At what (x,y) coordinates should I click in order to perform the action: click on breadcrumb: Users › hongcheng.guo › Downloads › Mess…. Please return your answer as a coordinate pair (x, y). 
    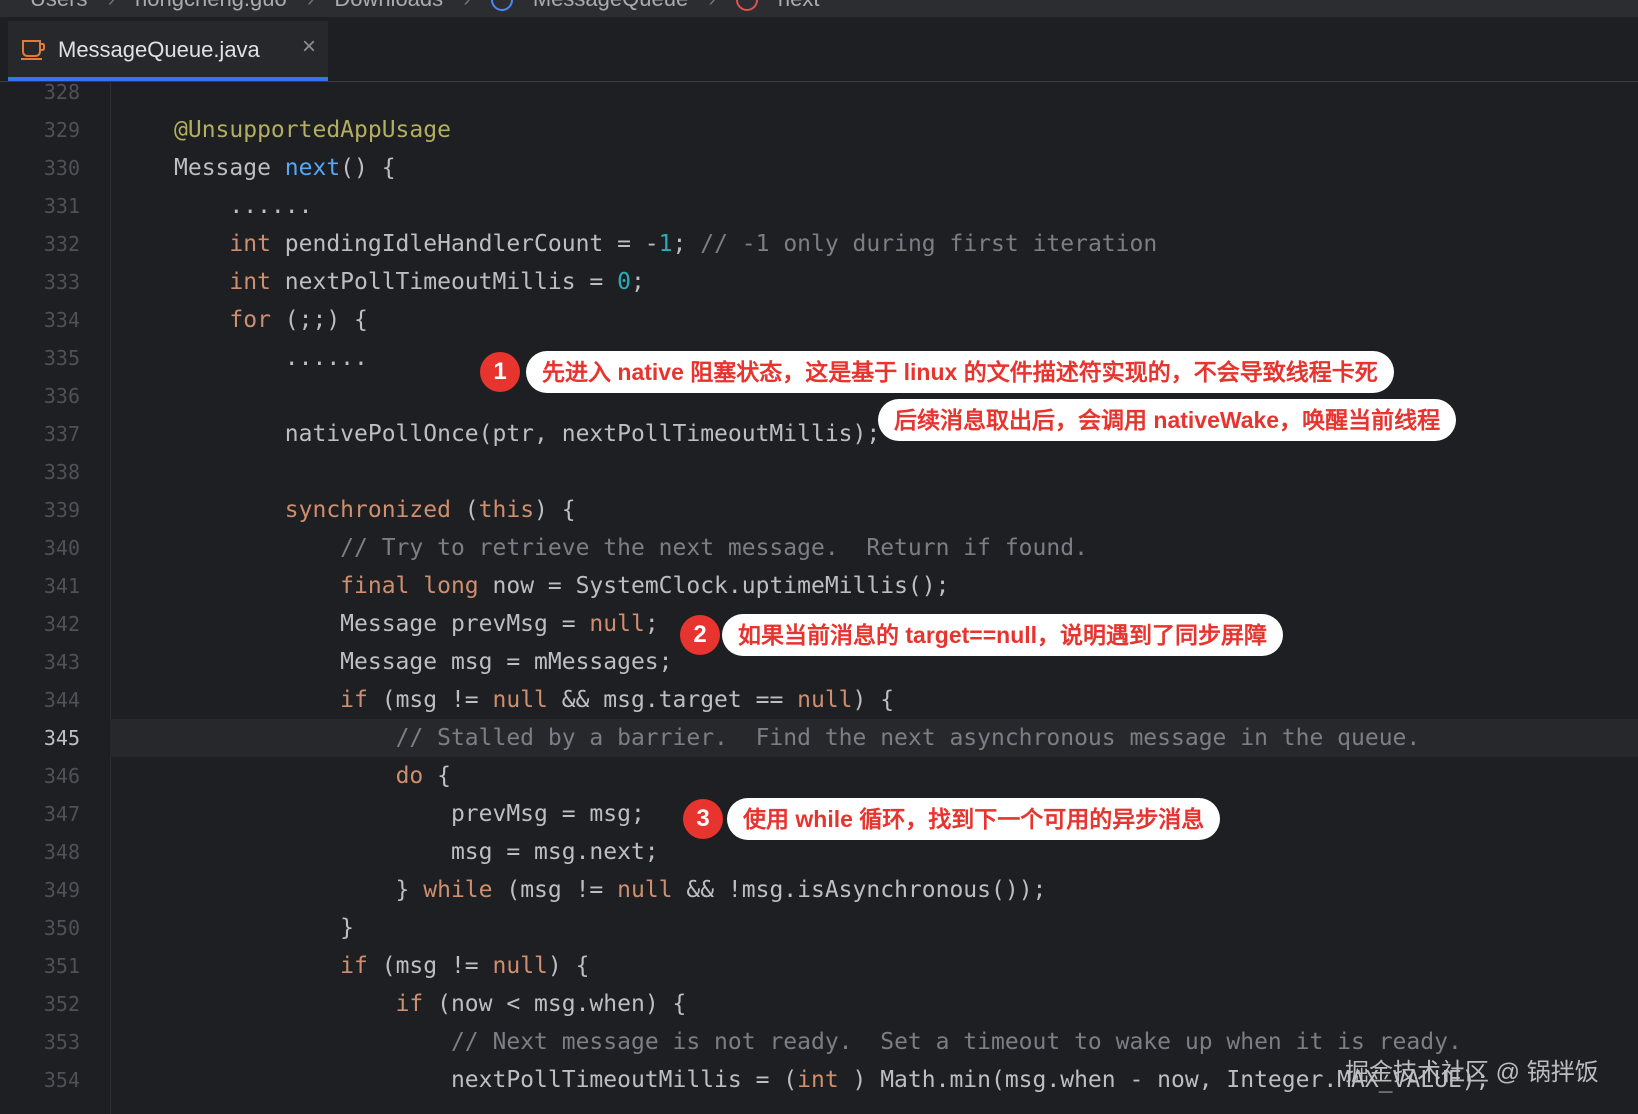
    Looking at the image, I should click on (819, 8).